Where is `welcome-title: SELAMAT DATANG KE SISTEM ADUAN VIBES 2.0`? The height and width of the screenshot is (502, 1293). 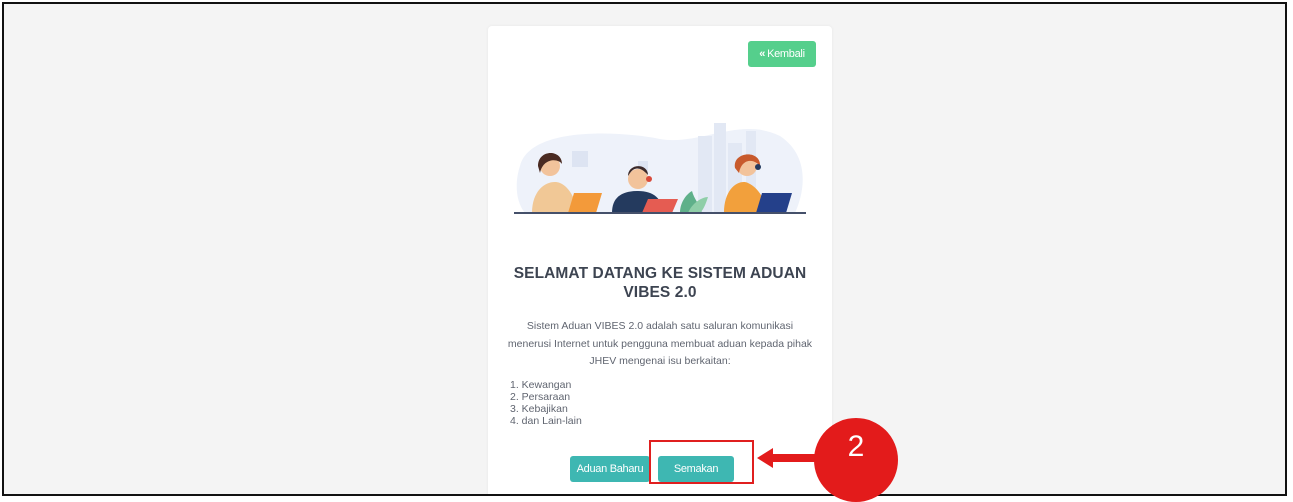
welcome-title: SELAMAT DATANG KE SISTEM ADUAN VIBES 2.0 is located at coordinates (660, 283).